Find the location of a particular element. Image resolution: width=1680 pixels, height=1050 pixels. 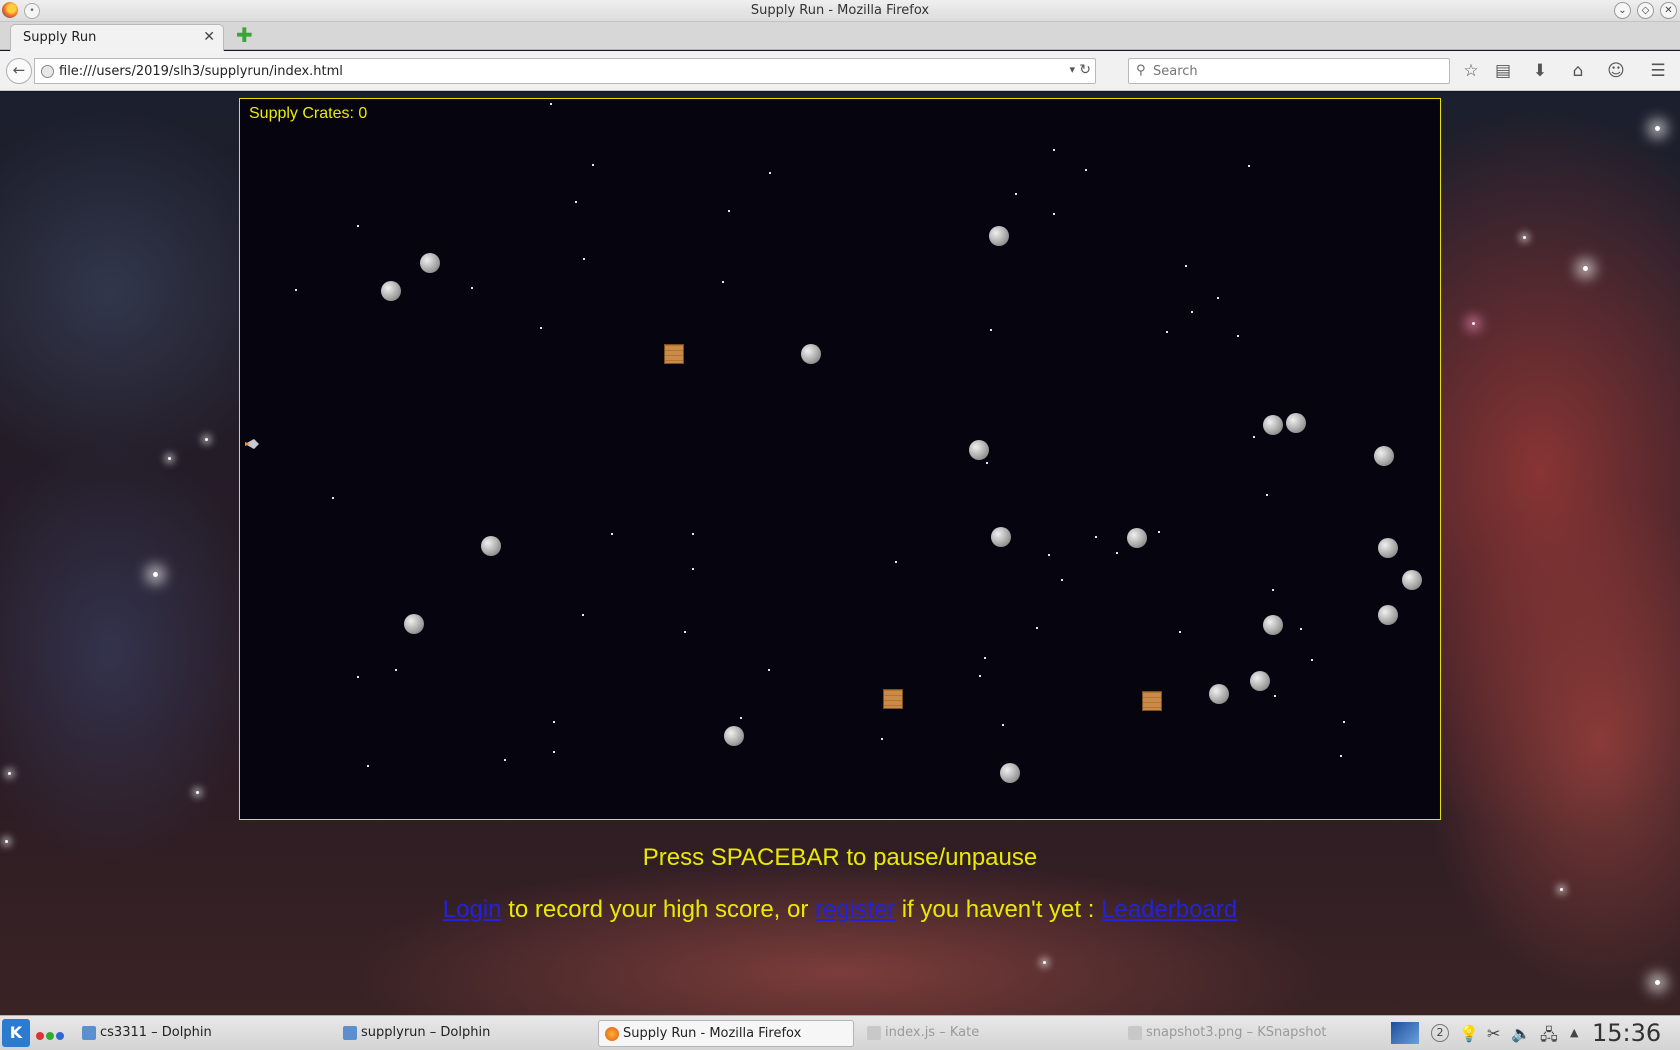

chat-icon: ☺ is located at coordinates (1616, 72).